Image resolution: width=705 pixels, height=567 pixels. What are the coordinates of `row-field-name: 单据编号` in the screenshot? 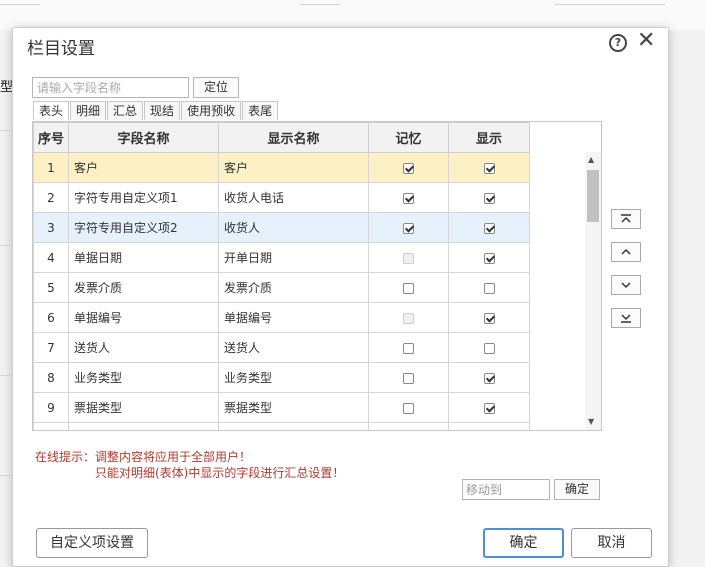 It's located at (143, 317).